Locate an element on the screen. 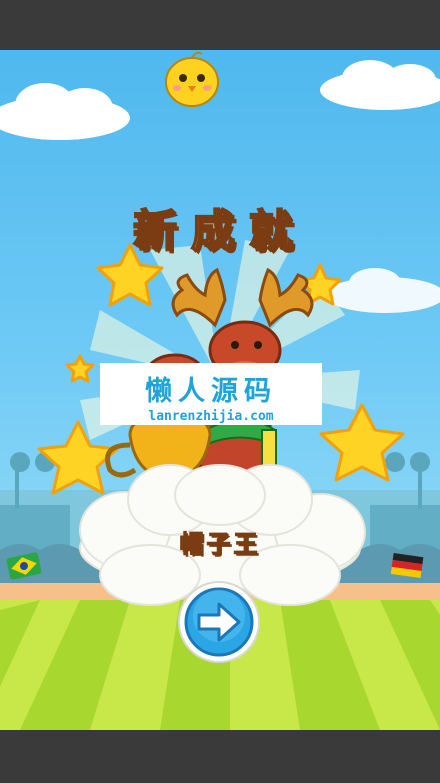 Image resolution: width=440 pixels, height=783 pixels. watermark-banner: 懒人源码 lanrenzhijia.com is located at coordinates (211, 394).